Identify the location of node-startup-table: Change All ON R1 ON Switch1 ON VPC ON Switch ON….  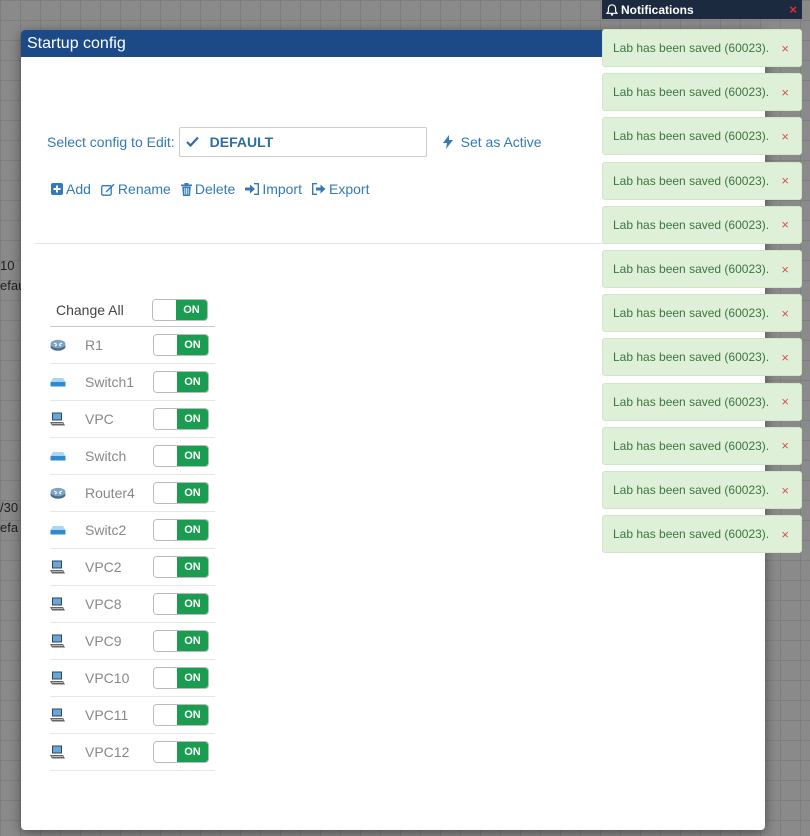
(132, 532).